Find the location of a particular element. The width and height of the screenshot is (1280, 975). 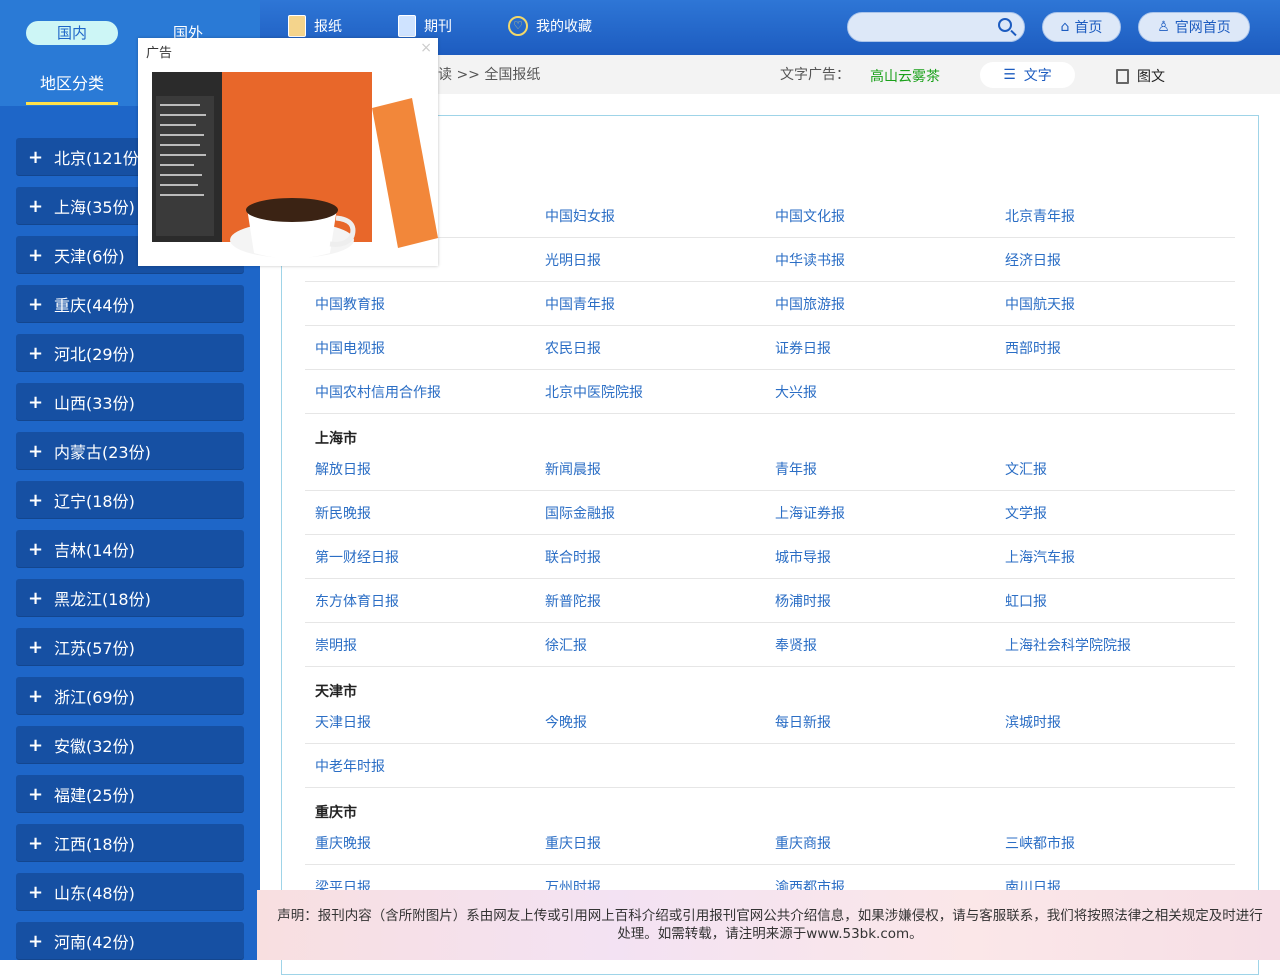

search-icon is located at coordinates (1005, 25).